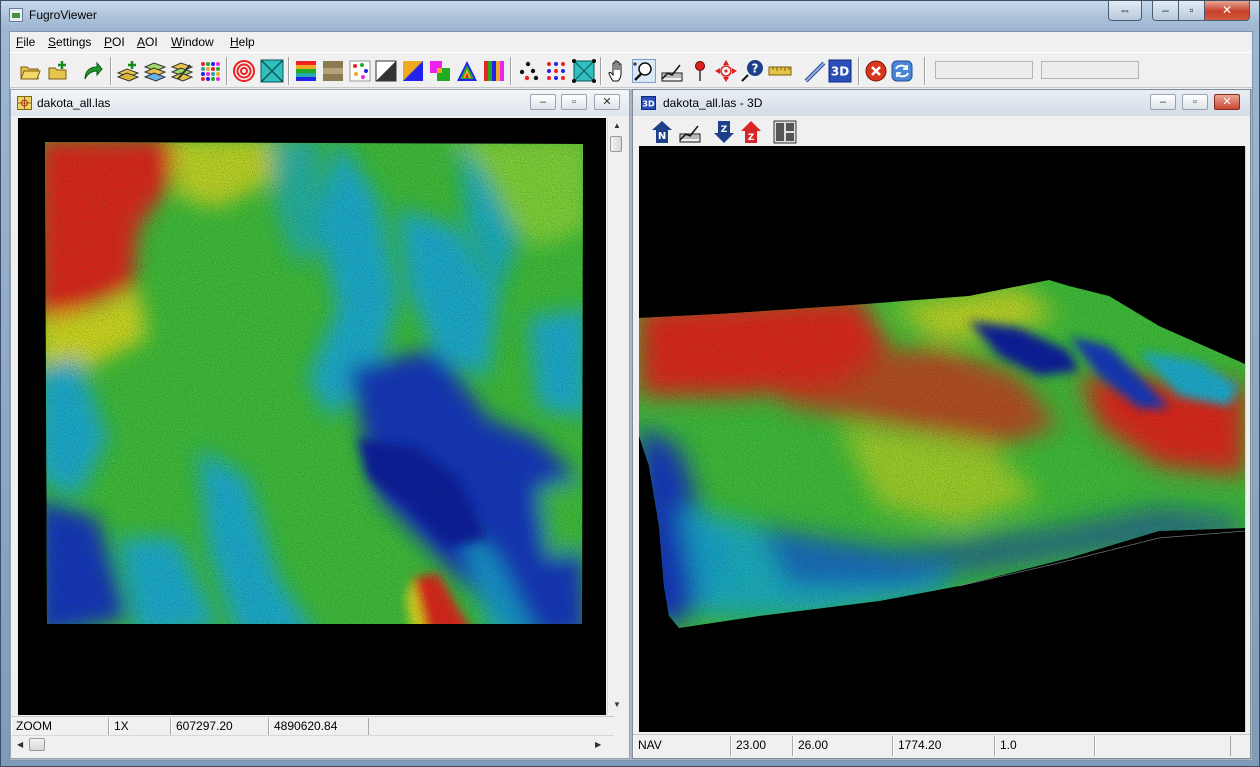  I want to click on map-y-coordinate: 4890620.84, so click(319, 726).